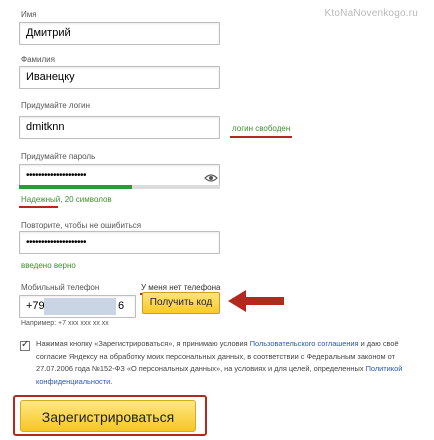 The image size is (434, 440). Describe the element at coordinates (119, 242) in the screenshot. I see `password-repeat-input: ••••••••••••••••••••` at that location.